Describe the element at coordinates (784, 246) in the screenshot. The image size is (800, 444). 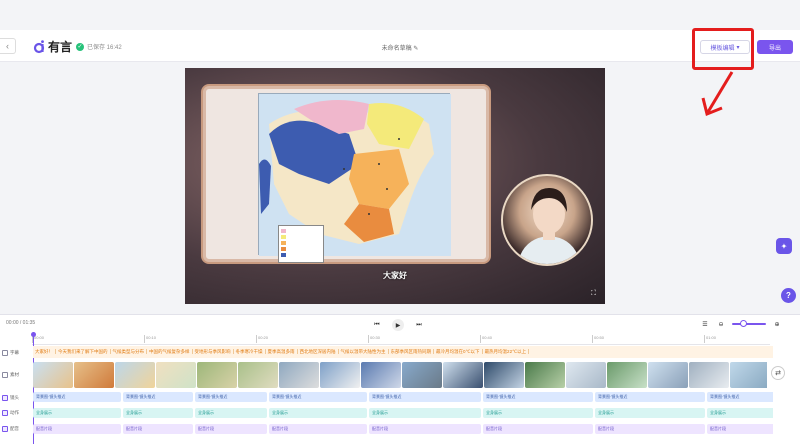
I see `ai-assistant-icon: ✦` at that location.